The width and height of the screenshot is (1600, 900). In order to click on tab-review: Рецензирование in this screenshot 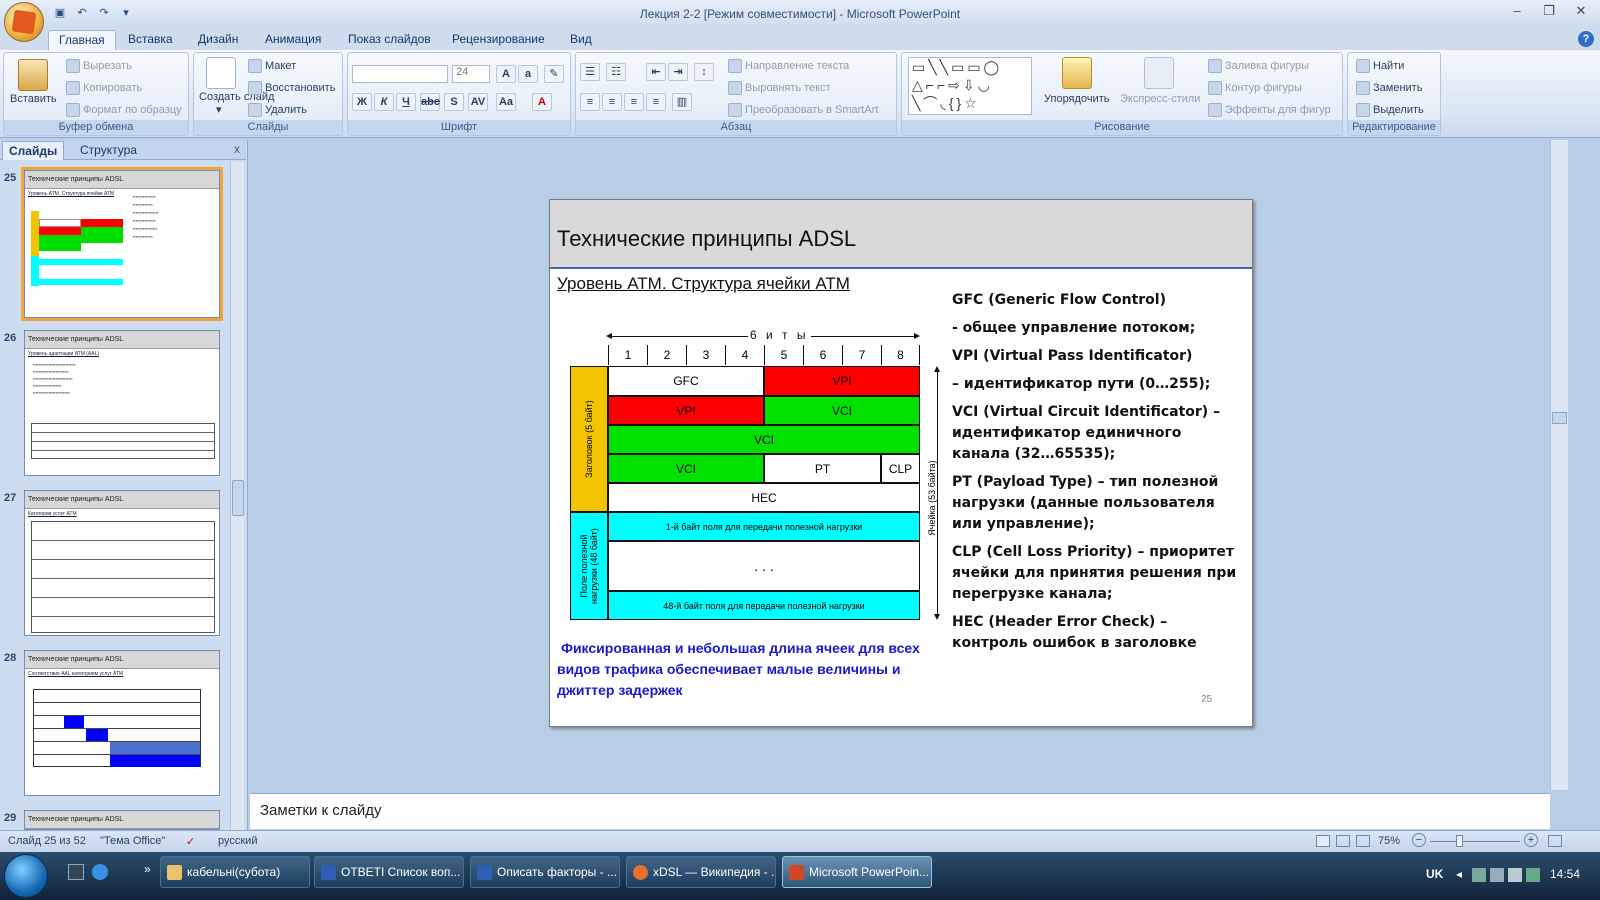, I will do `click(498, 40)`.